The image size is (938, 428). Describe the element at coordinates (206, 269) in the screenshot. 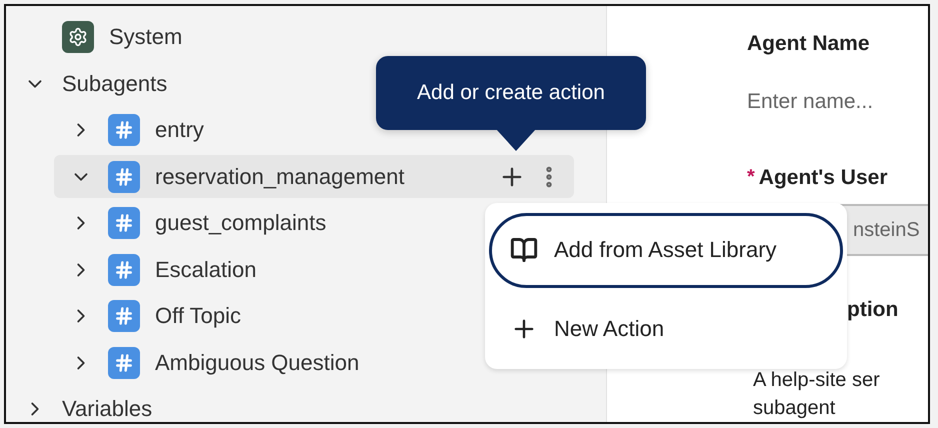

I see `tree-item: Escalation` at that location.